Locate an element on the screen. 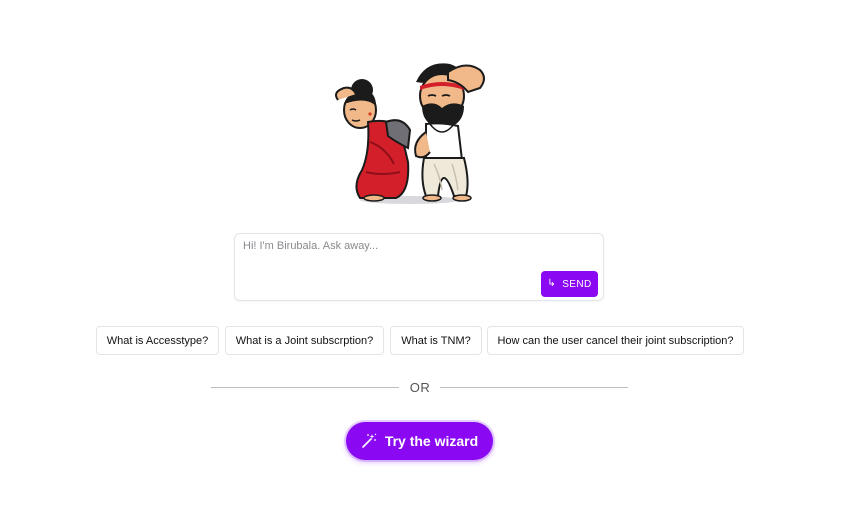 This screenshot has height=509, width=852. send-button: ↳ SEND is located at coordinates (569, 284).